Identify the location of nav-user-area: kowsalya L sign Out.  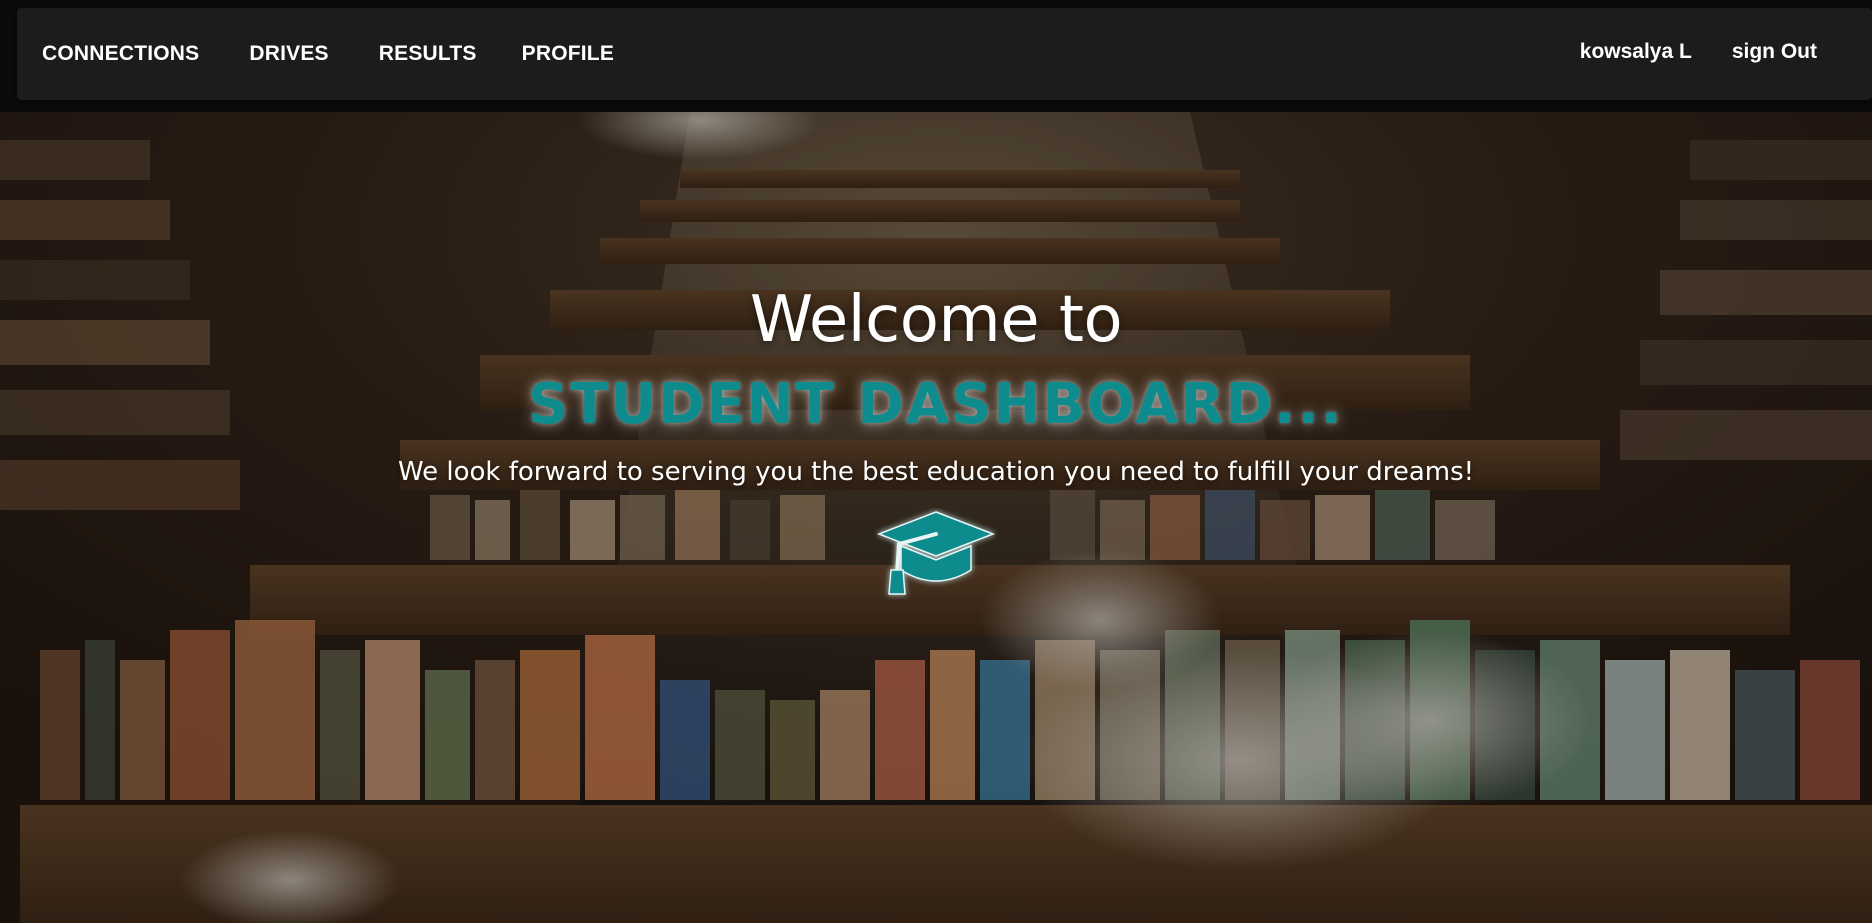
(1698, 52).